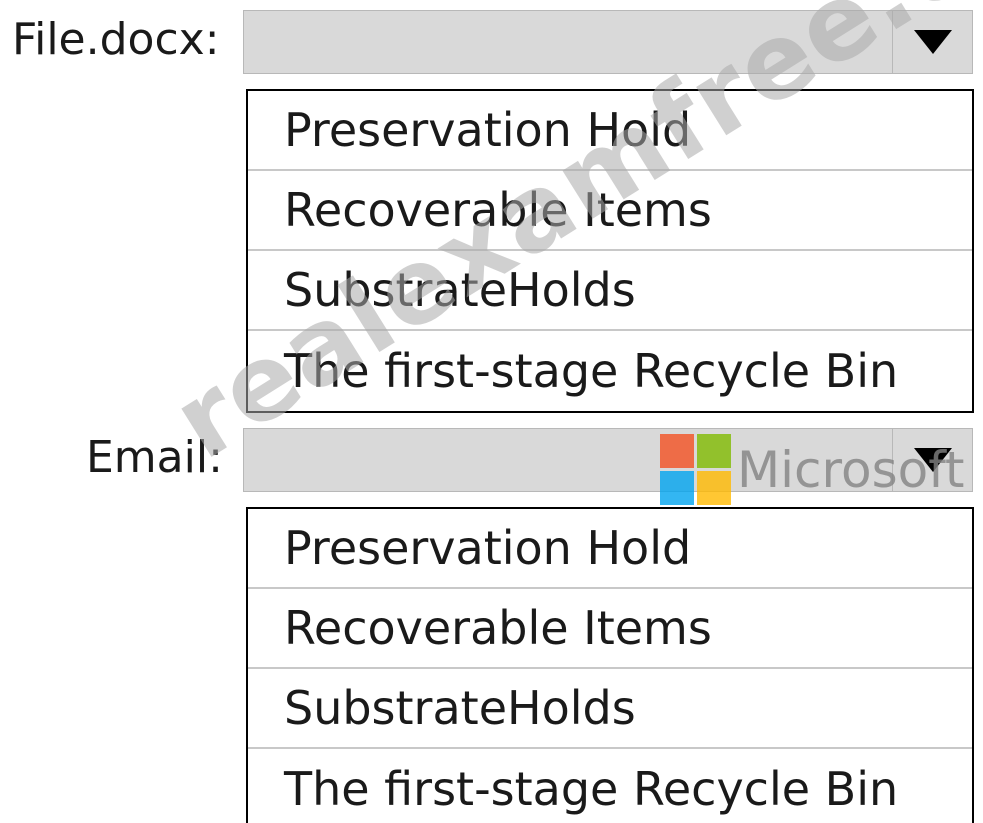  I want to click on email-option-substrateholds: SubstrateHolds, so click(610, 709).